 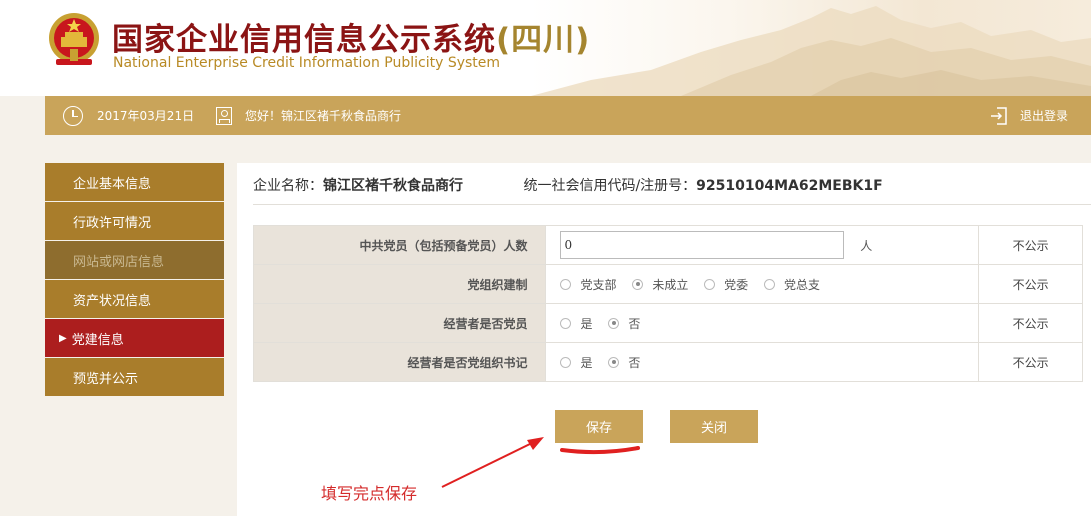 I want to click on operator-secretary-label: 经营者是否党组织书记, so click(x=399, y=362).